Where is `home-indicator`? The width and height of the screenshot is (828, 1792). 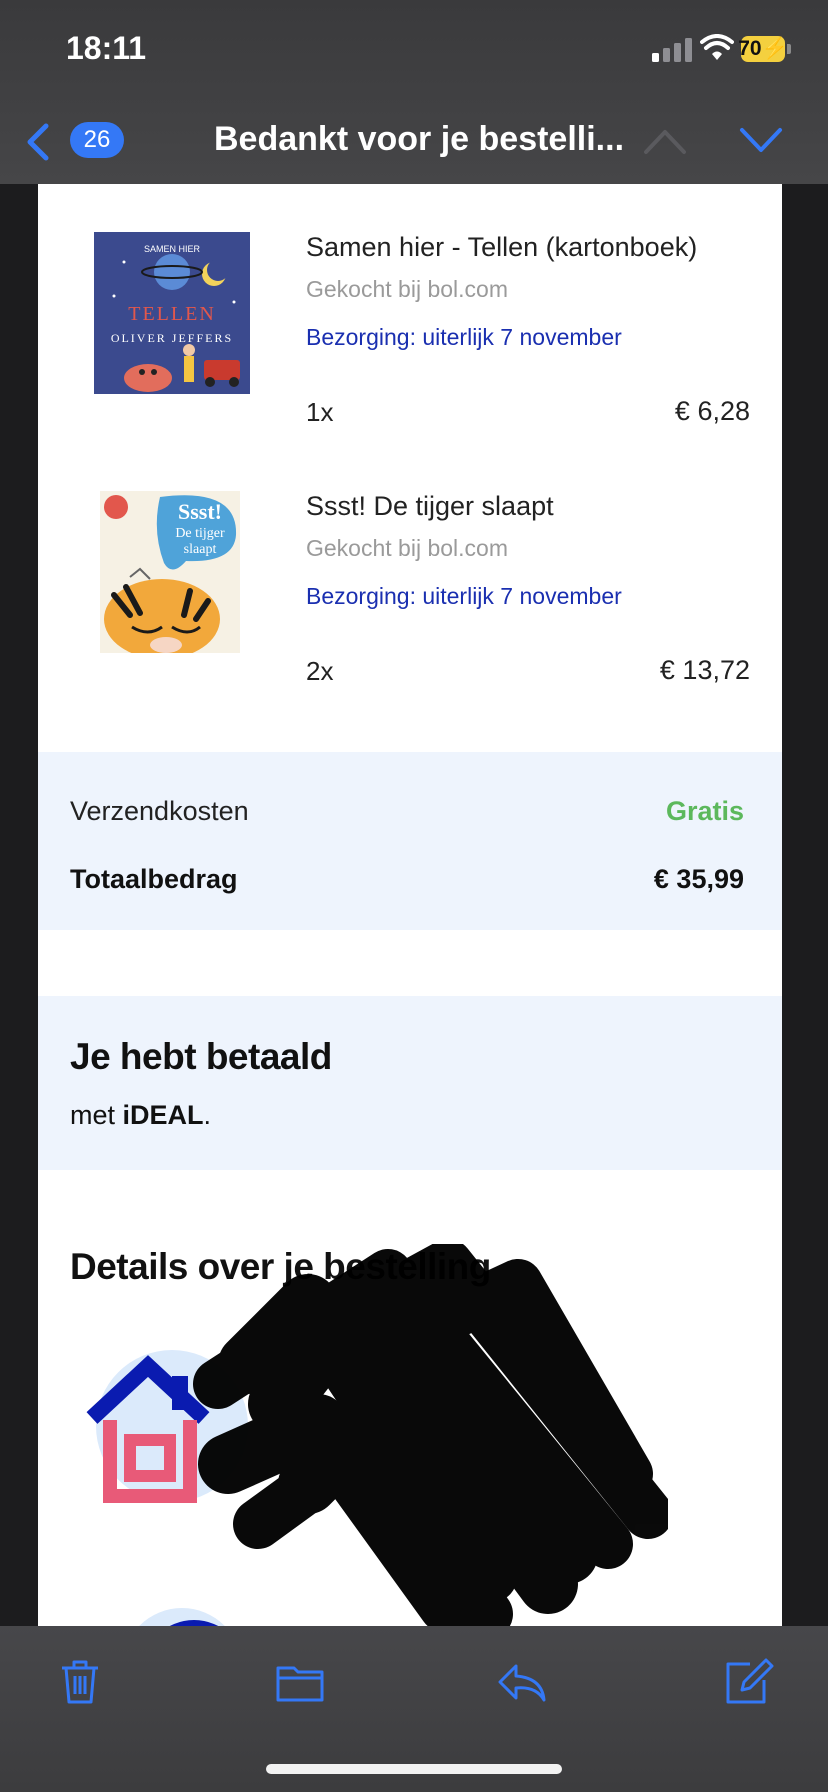
home-indicator is located at coordinates (414, 1769).